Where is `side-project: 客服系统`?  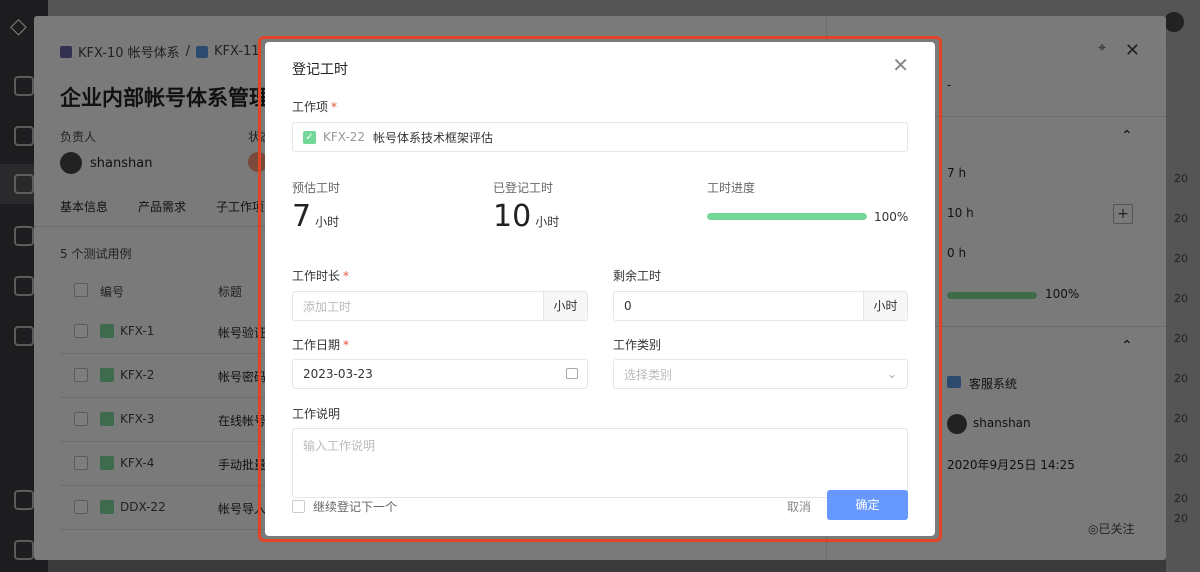
side-project: 客服系统 is located at coordinates (993, 384).